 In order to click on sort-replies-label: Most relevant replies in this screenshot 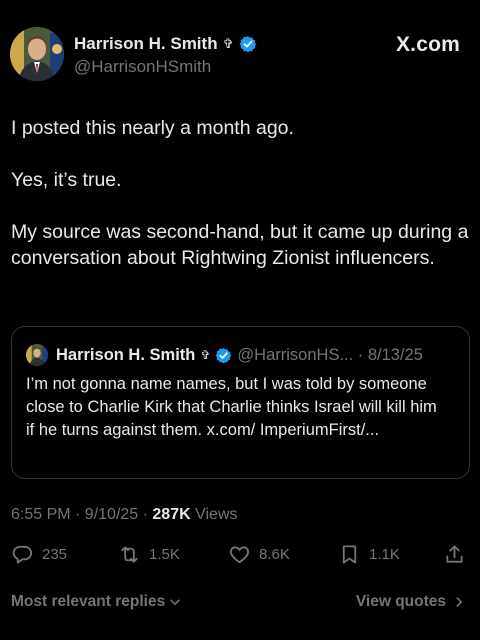, I will do `click(88, 601)`.